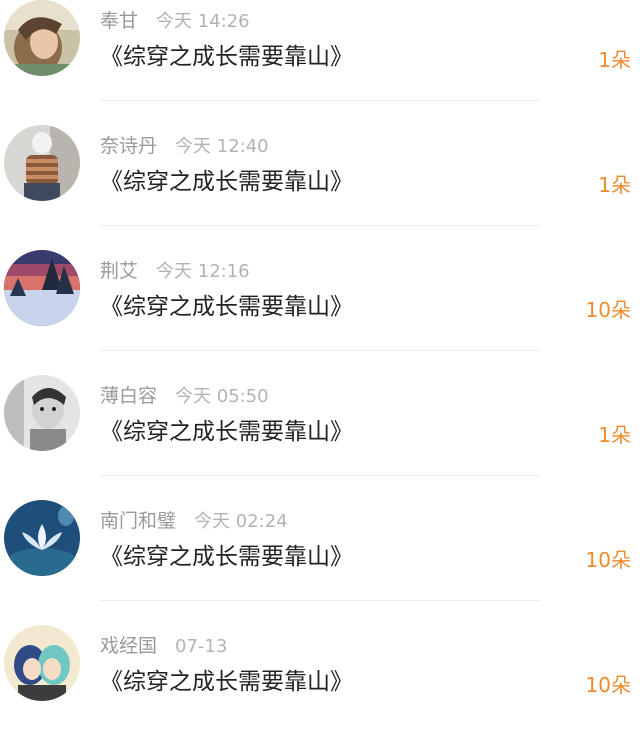 This screenshot has width=640, height=750. What do you see at coordinates (128, 646) in the screenshot?
I see `user-name: 戏经国` at bounding box center [128, 646].